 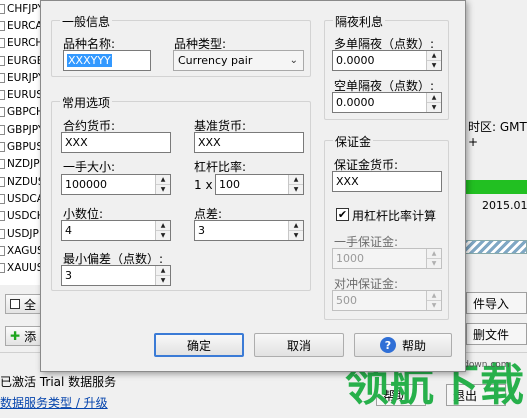 What do you see at coordinates (299, 345) in the screenshot?
I see `cancel-button: 取消` at bounding box center [299, 345].